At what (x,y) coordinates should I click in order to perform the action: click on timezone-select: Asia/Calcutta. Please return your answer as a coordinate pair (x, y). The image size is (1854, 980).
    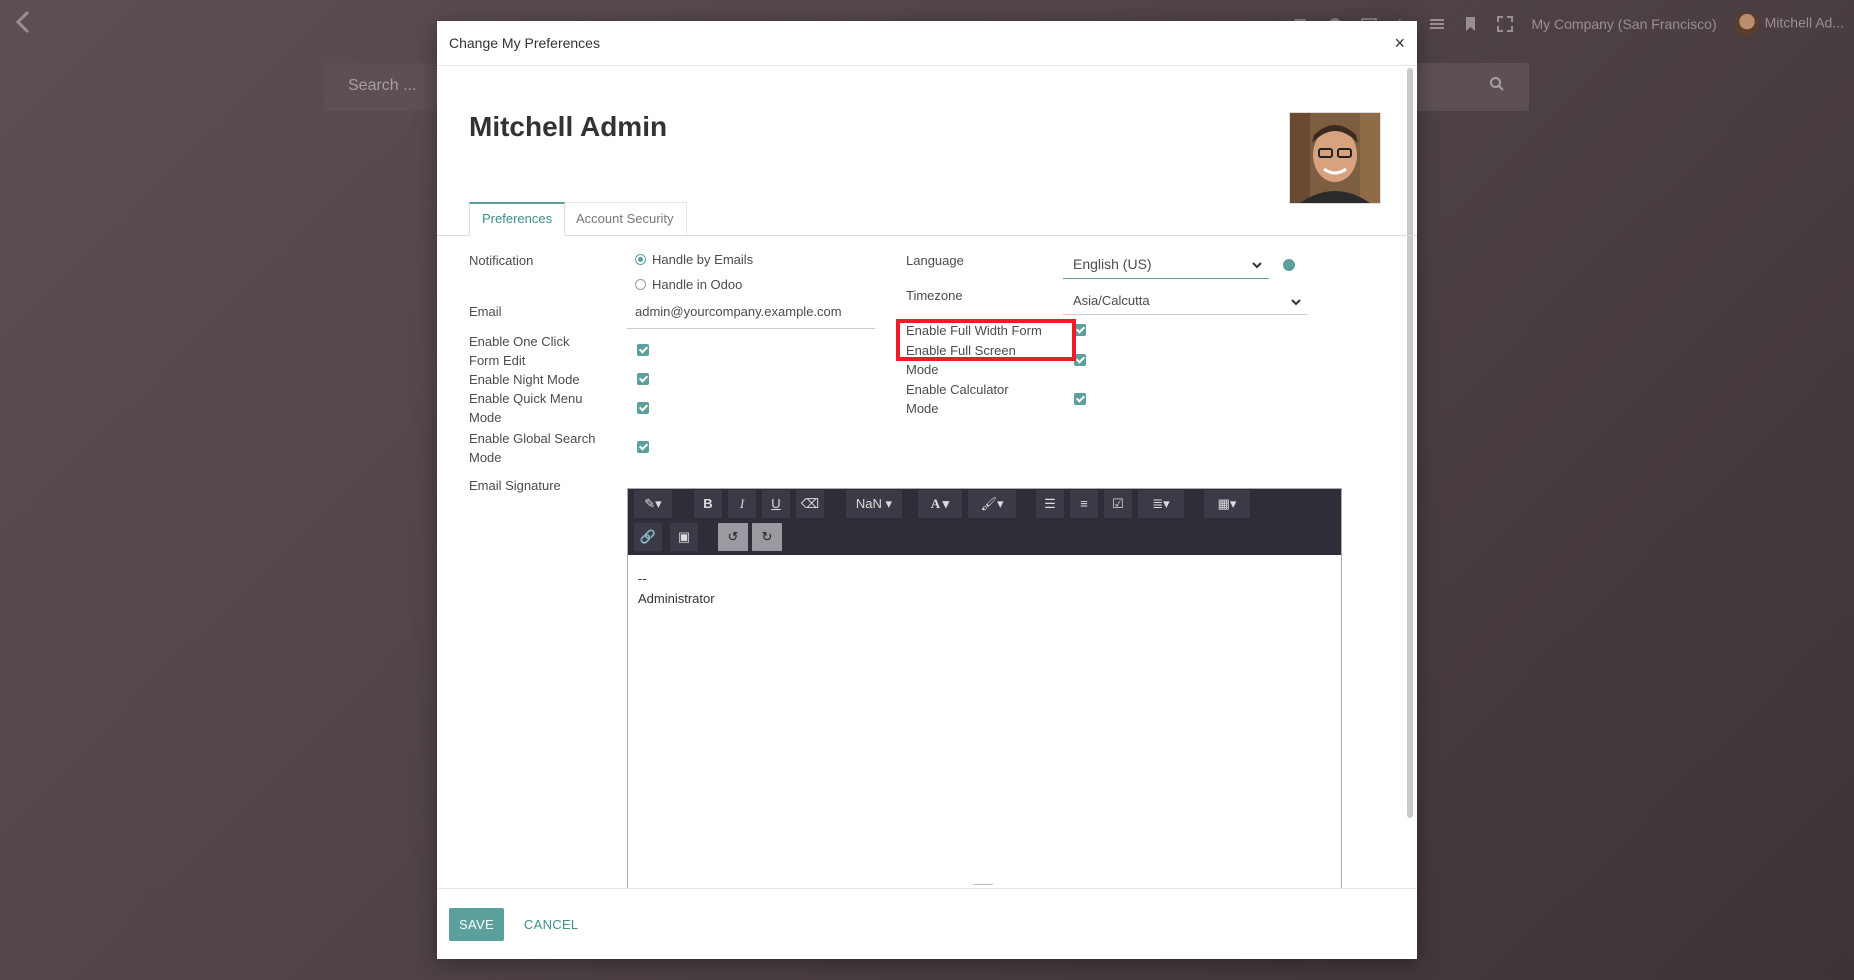
    Looking at the image, I should click on (1185, 302).